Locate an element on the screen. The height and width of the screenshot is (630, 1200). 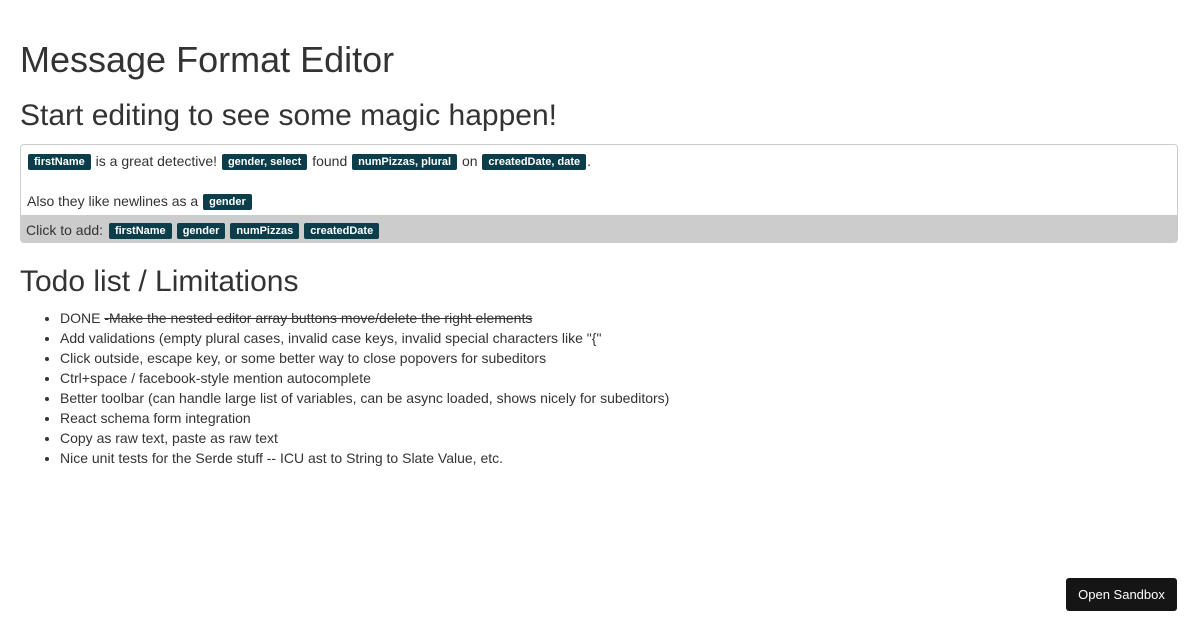
variable-tag-createddate-date: createdDate, date is located at coordinates (534, 162).